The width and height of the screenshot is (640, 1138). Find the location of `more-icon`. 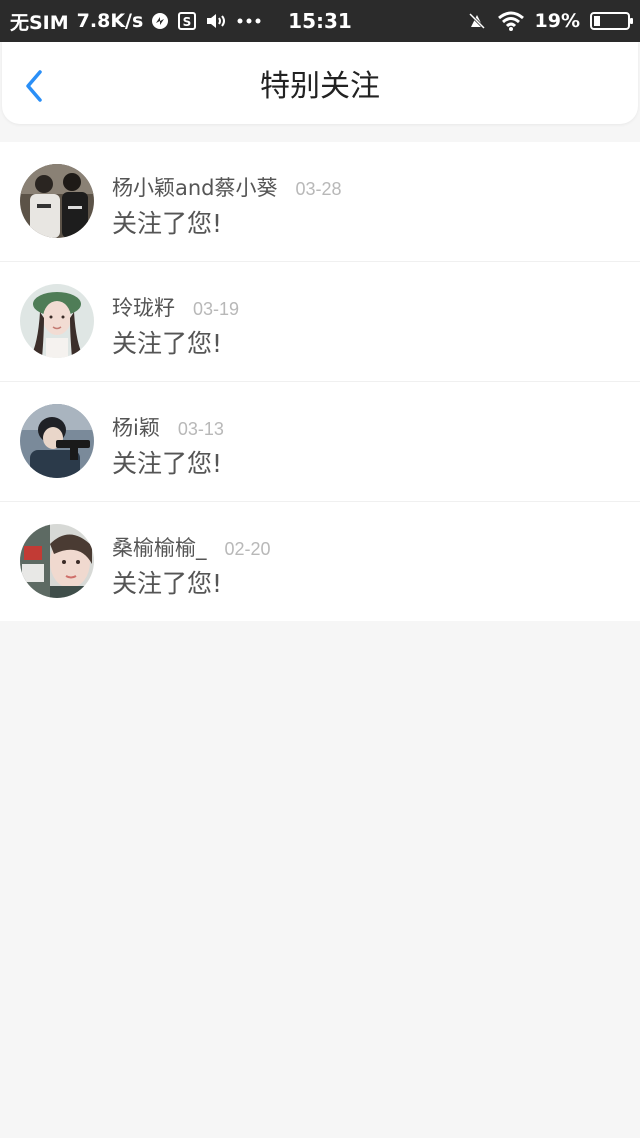

more-icon is located at coordinates (249, 21).